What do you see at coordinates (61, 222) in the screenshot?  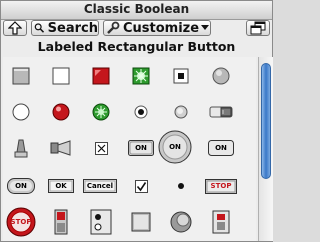 I see `vertical-rocker-switch` at bounding box center [61, 222].